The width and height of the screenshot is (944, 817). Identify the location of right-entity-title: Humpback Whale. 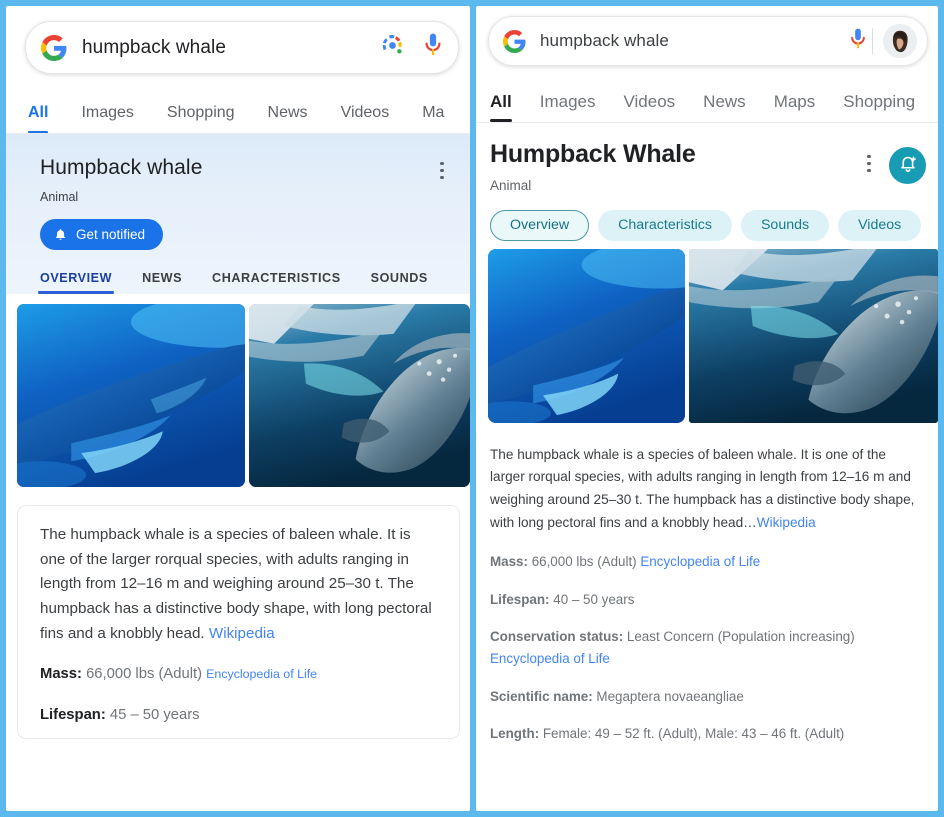
(593, 154).